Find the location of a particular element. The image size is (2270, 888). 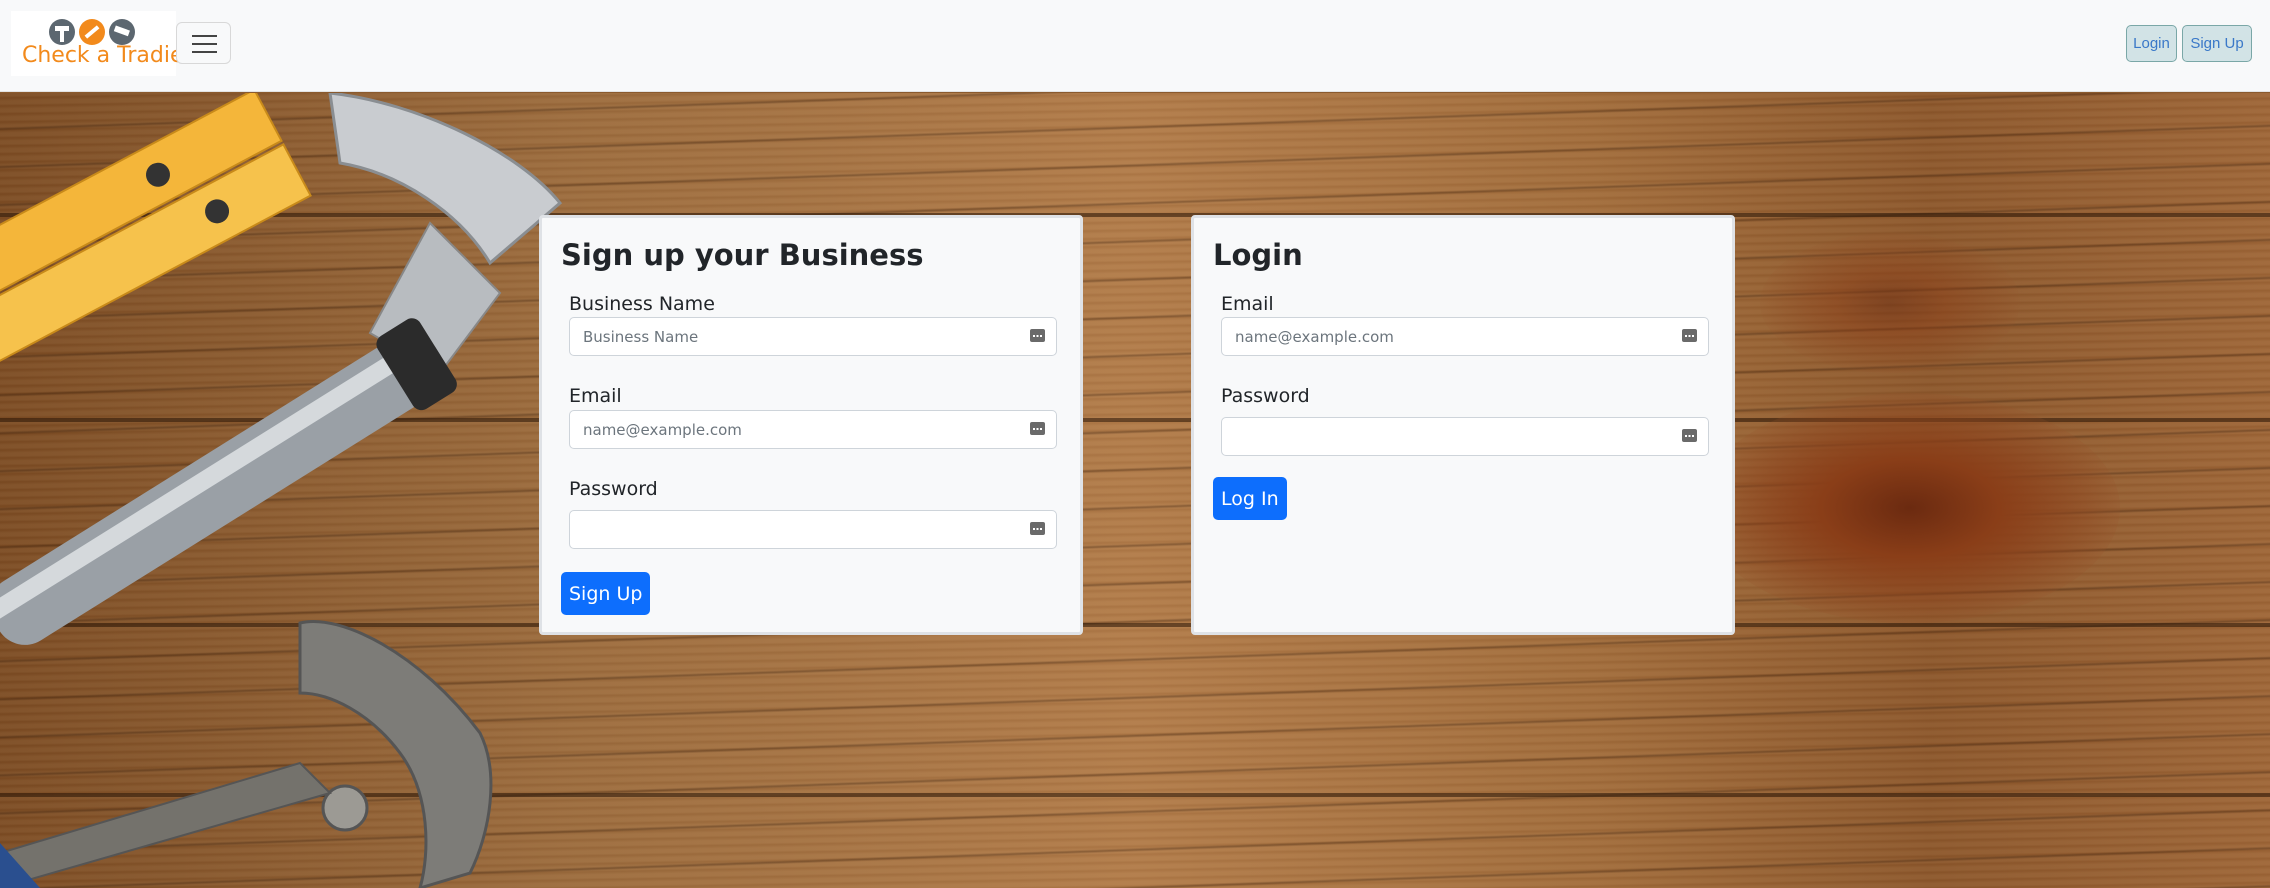

business-name-input is located at coordinates (813, 336).